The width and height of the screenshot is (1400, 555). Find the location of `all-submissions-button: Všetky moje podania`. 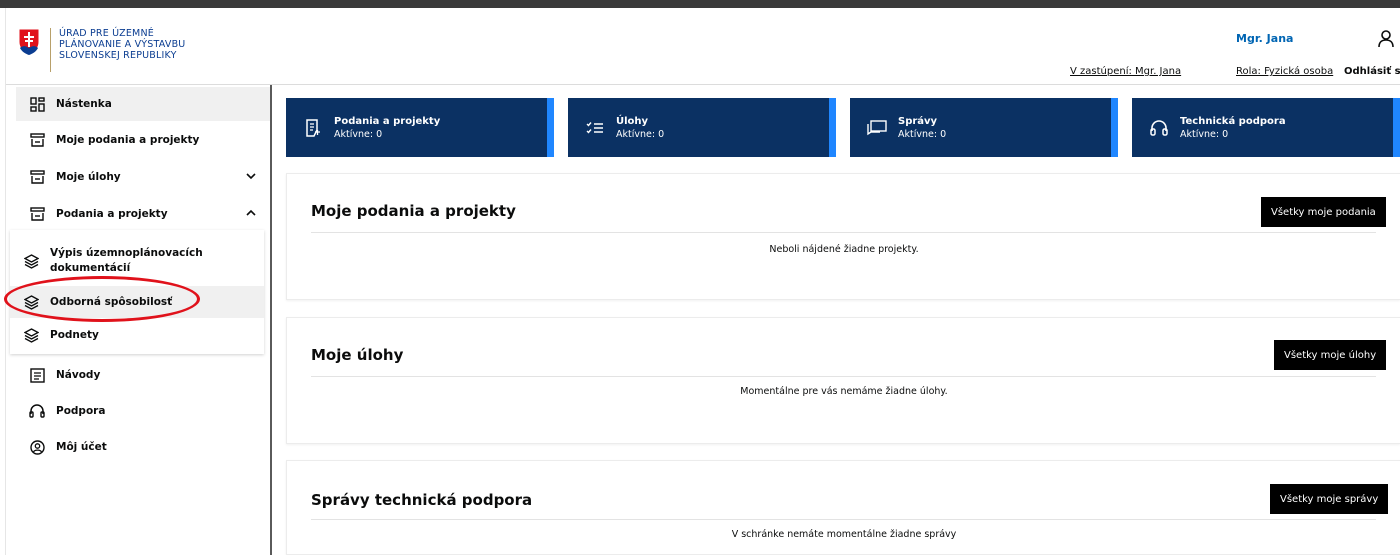

all-submissions-button: Všetky moje podania is located at coordinates (1323, 212).